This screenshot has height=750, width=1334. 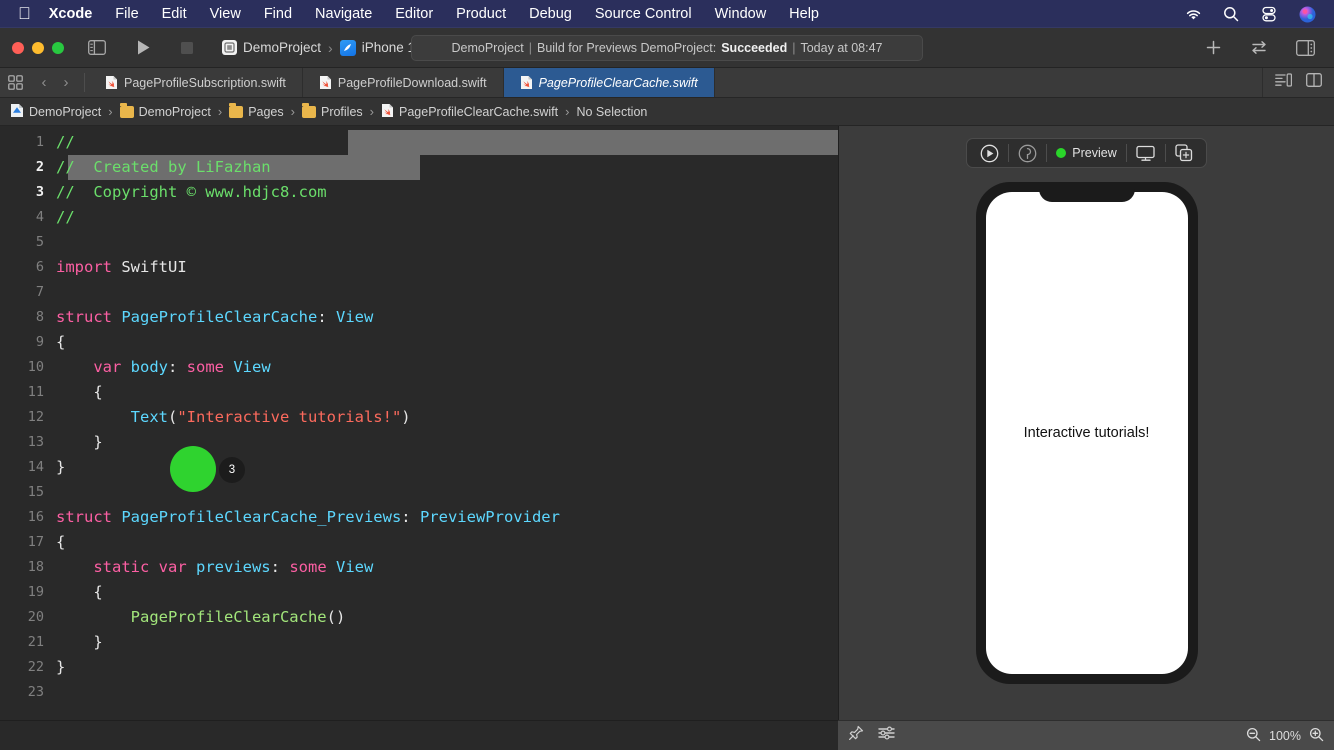 What do you see at coordinates (1314, 82) in the screenshot?
I see `split-editor-icon` at bounding box center [1314, 82].